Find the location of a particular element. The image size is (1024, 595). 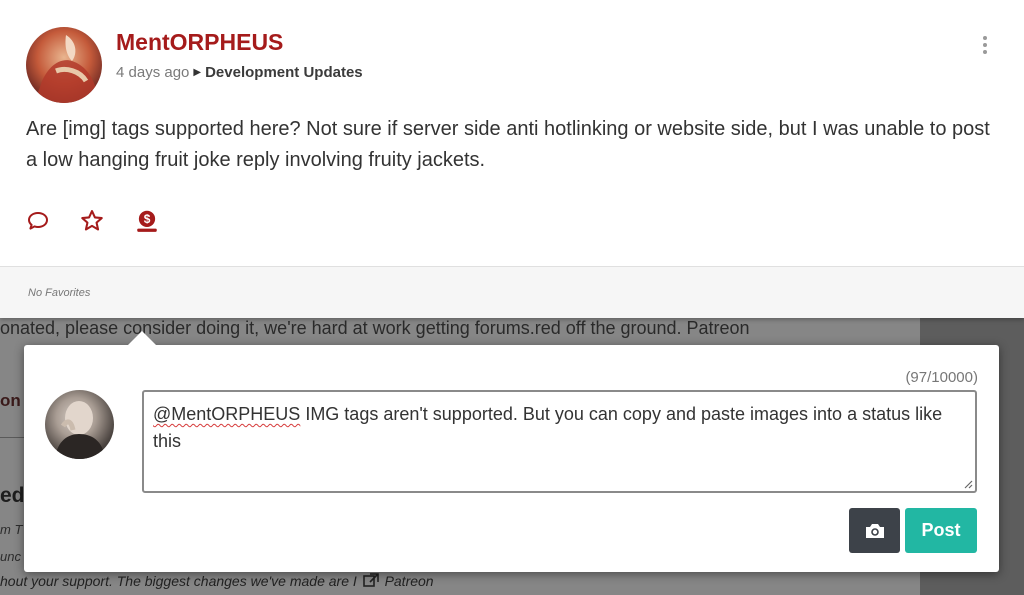

background-text-fragment: ed is located at coordinates (12, 495).